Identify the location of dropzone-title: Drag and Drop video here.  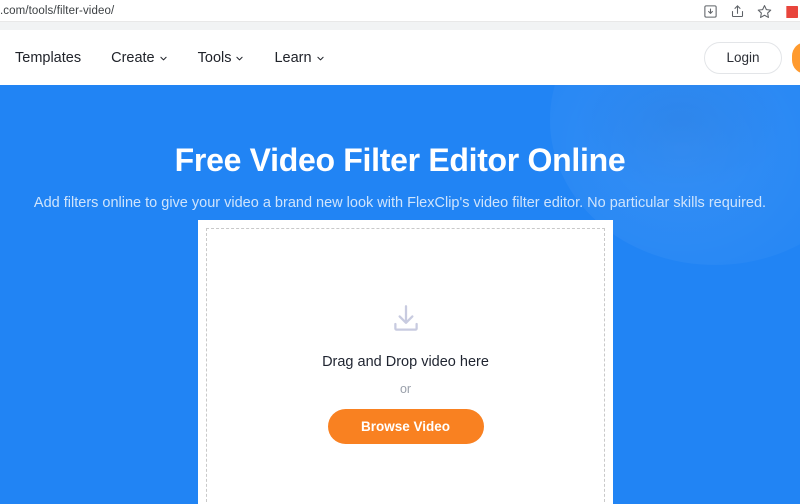
(405, 361).